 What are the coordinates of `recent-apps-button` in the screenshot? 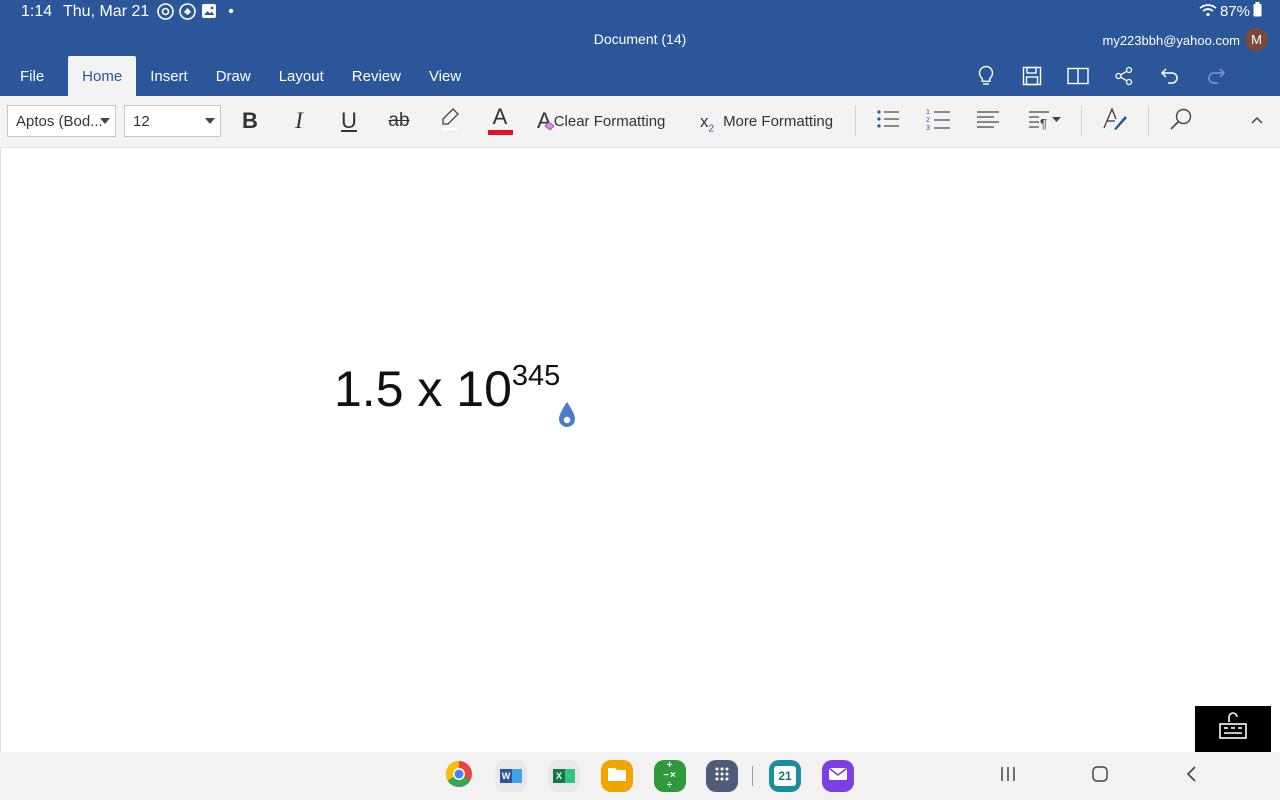 It's located at (1008, 776).